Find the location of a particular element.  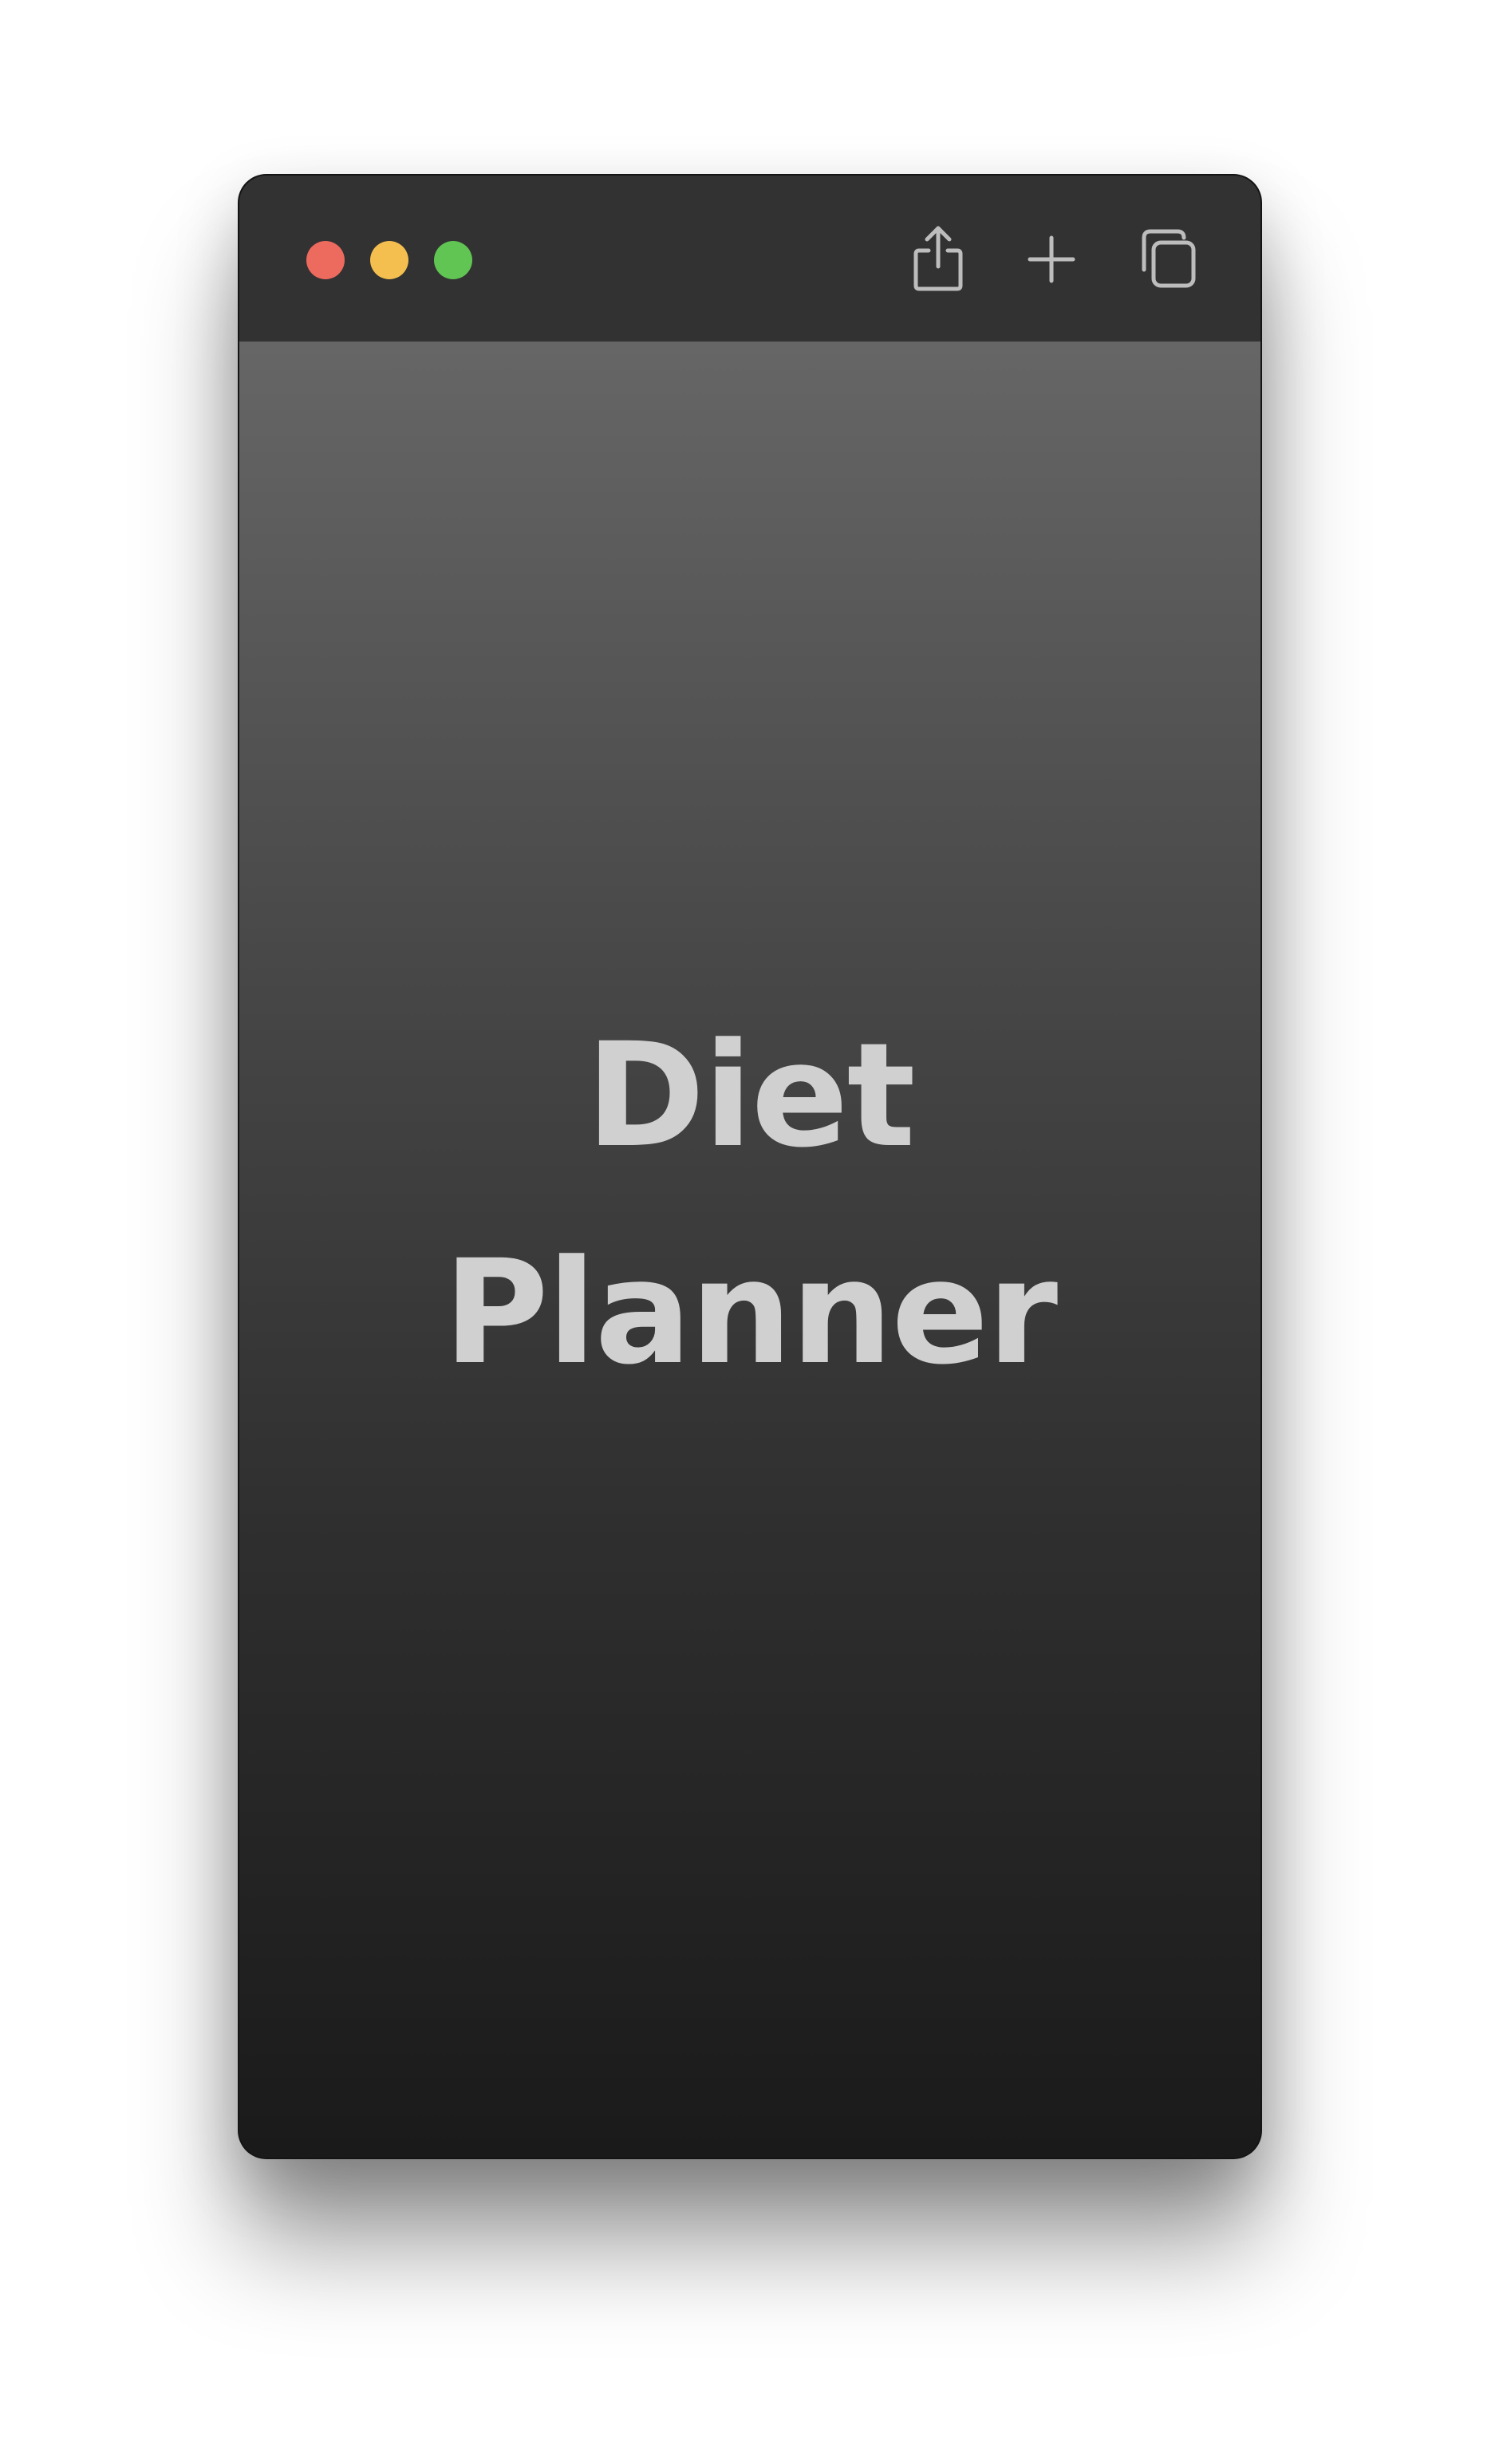

title-line-1: Diet is located at coordinates (750, 1096).